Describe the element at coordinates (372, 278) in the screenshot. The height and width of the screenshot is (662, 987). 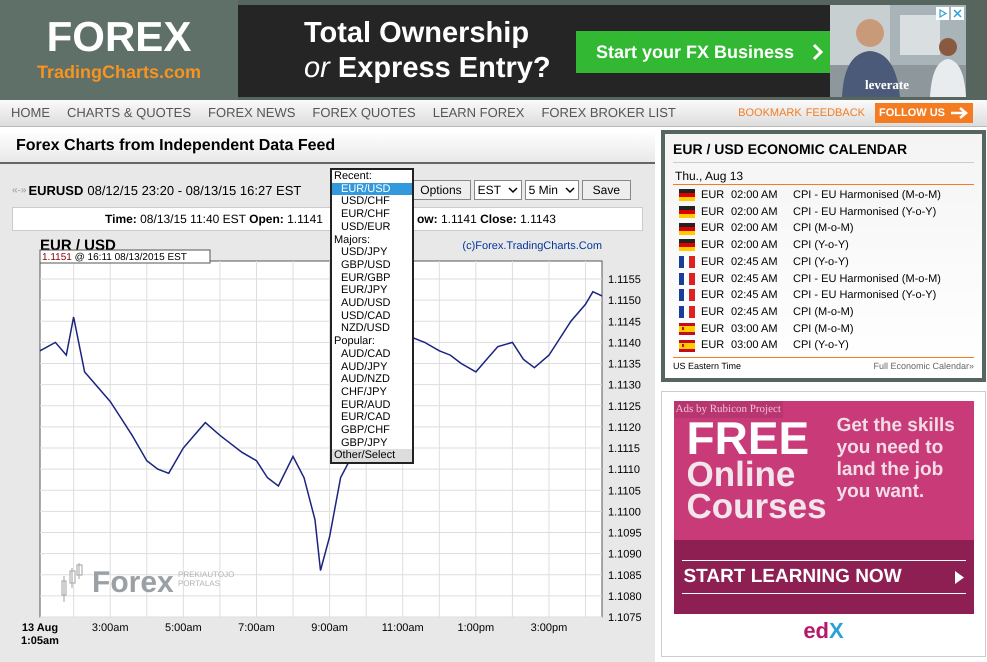
I see `dropdown-option: EUR/GBP` at that location.